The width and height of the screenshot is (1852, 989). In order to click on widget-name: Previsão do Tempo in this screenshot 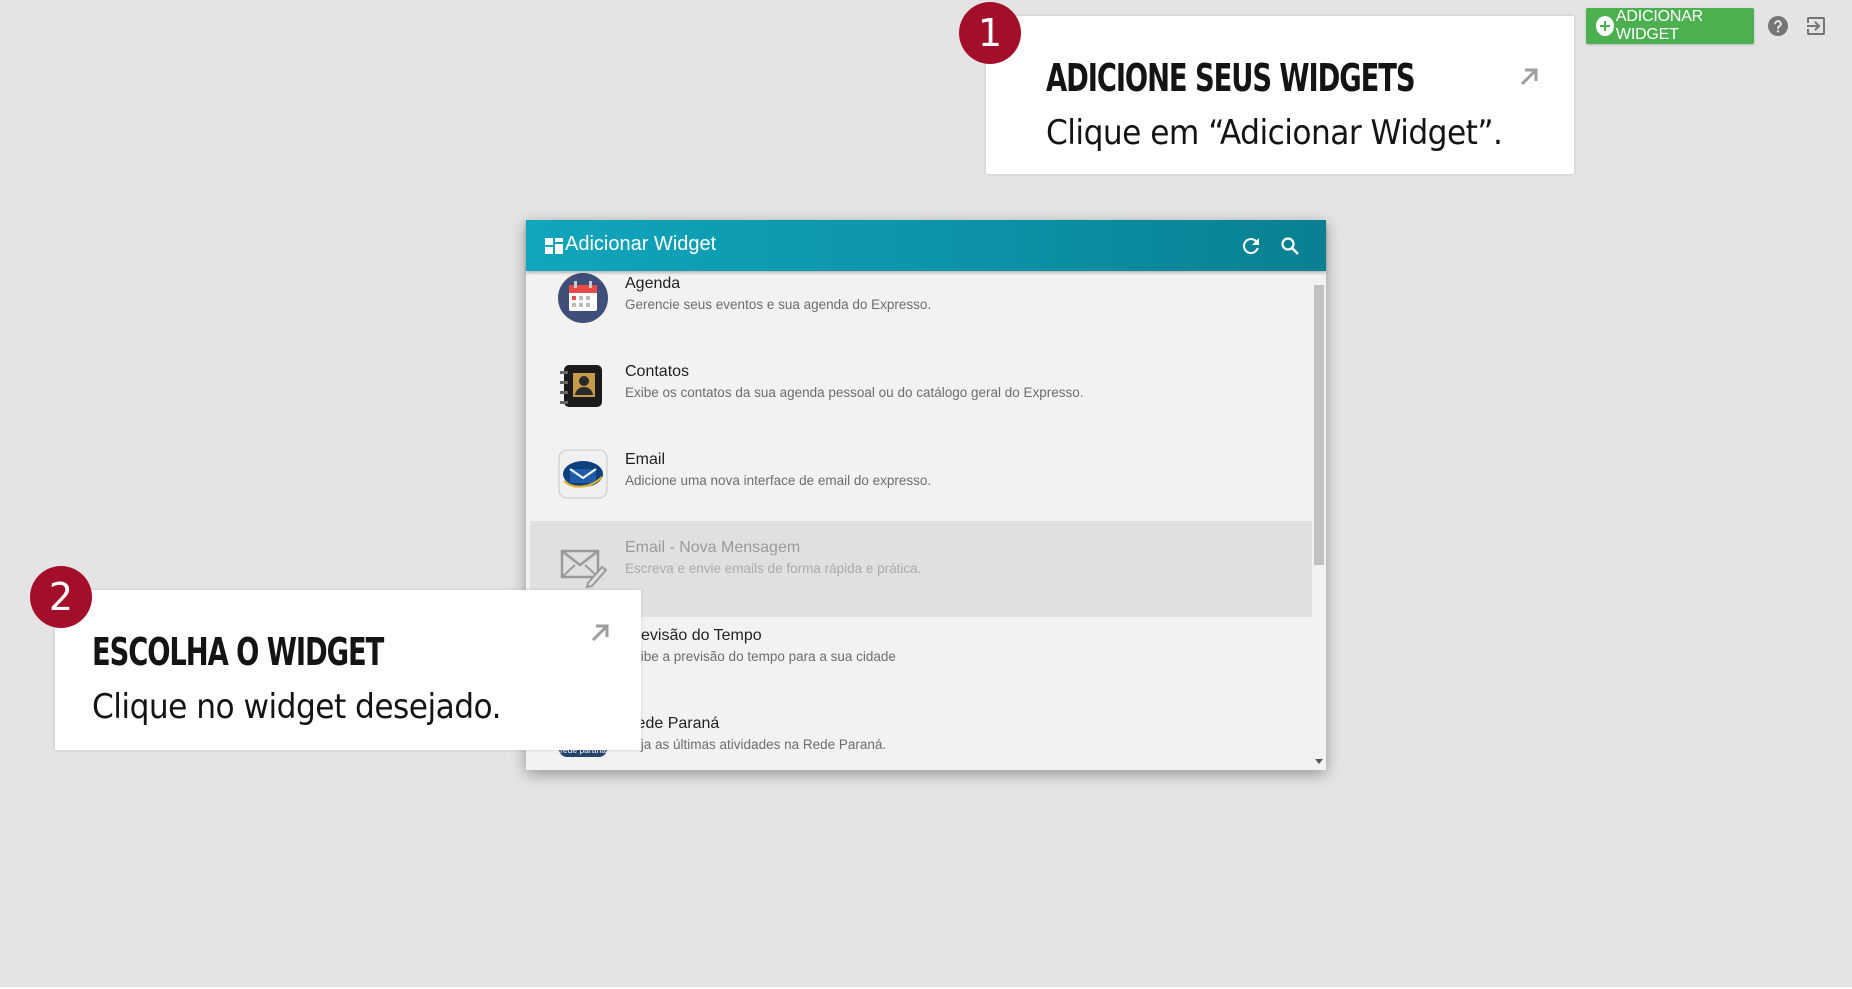, I will do `click(693, 635)`.